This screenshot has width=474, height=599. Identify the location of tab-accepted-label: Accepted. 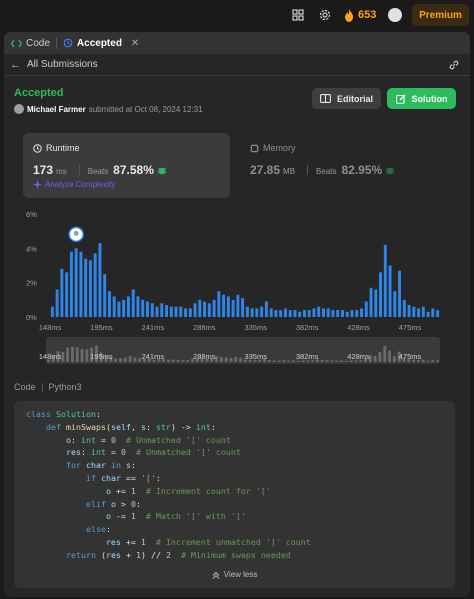
(99, 43).